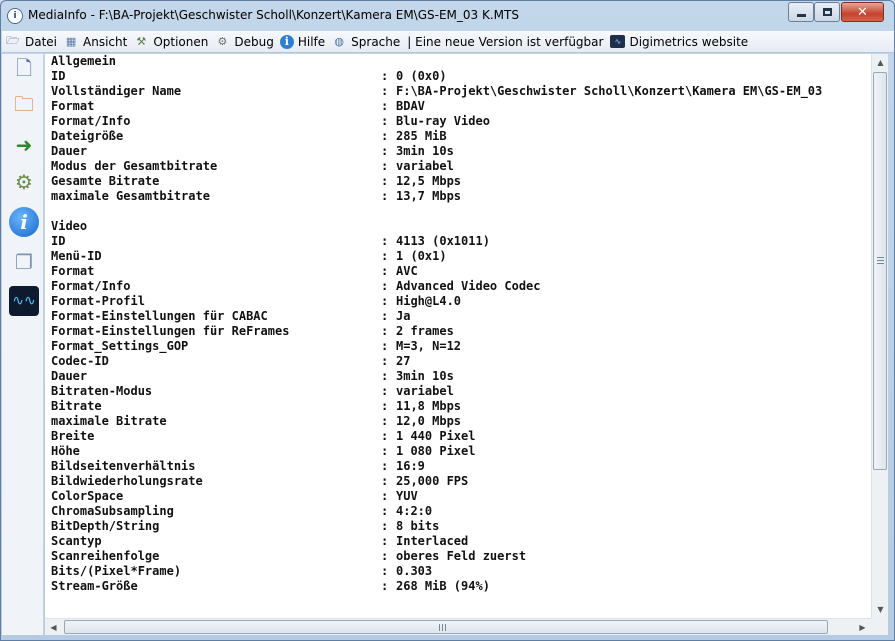 This screenshot has height=641, width=895. Describe the element at coordinates (170, 331) in the screenshot. I see `info-key: Format-Einstellungen für ReFrames` at that location.